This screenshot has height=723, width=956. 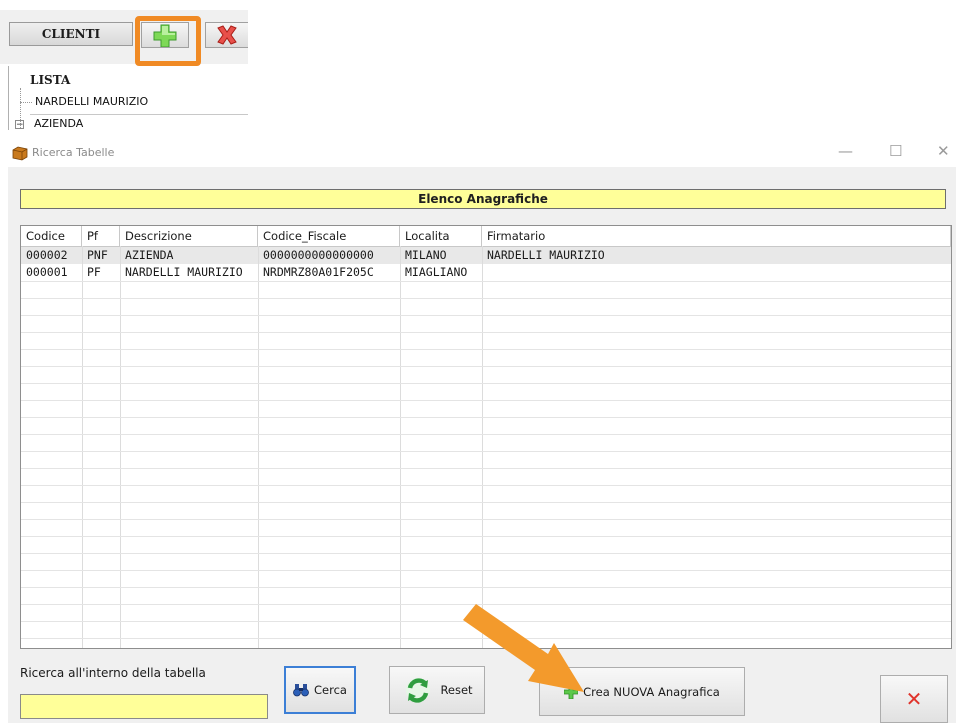 I want to click on table-cell: PNF, so click(x=97, y=255).